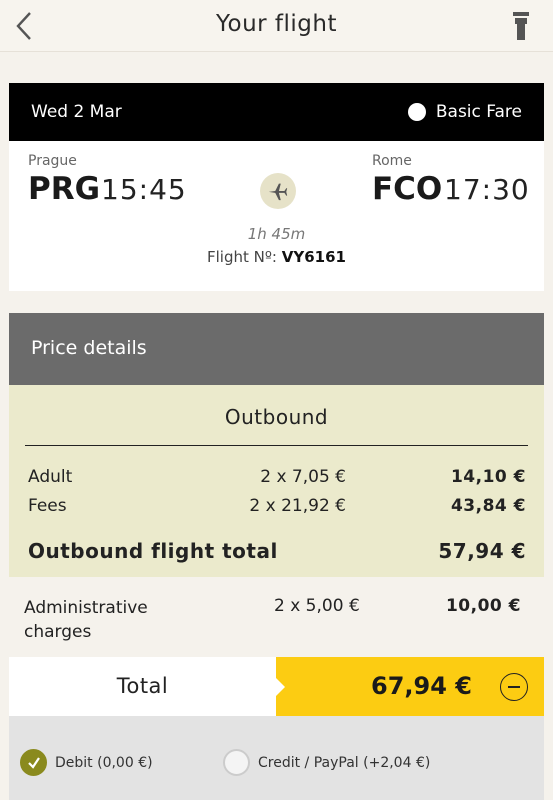 Image resolution: width=553 pixels, height=800 pixels. What do you see at coordinates (276, 349) in the screenshot?
I see `price-details-header: Price details` at bounding box center [276, 349].